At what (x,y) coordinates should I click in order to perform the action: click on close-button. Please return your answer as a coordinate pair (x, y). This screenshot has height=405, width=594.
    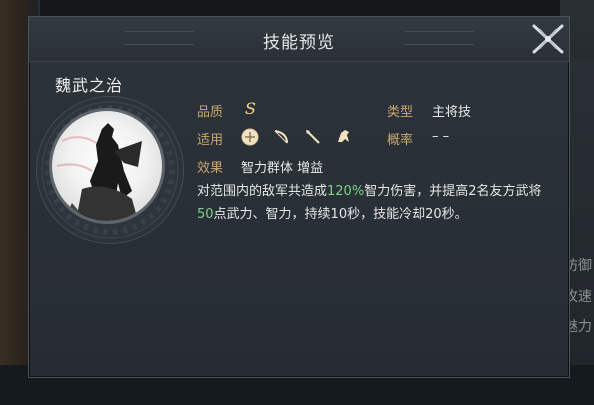
    Looking at the image, I should click on (548, 39).